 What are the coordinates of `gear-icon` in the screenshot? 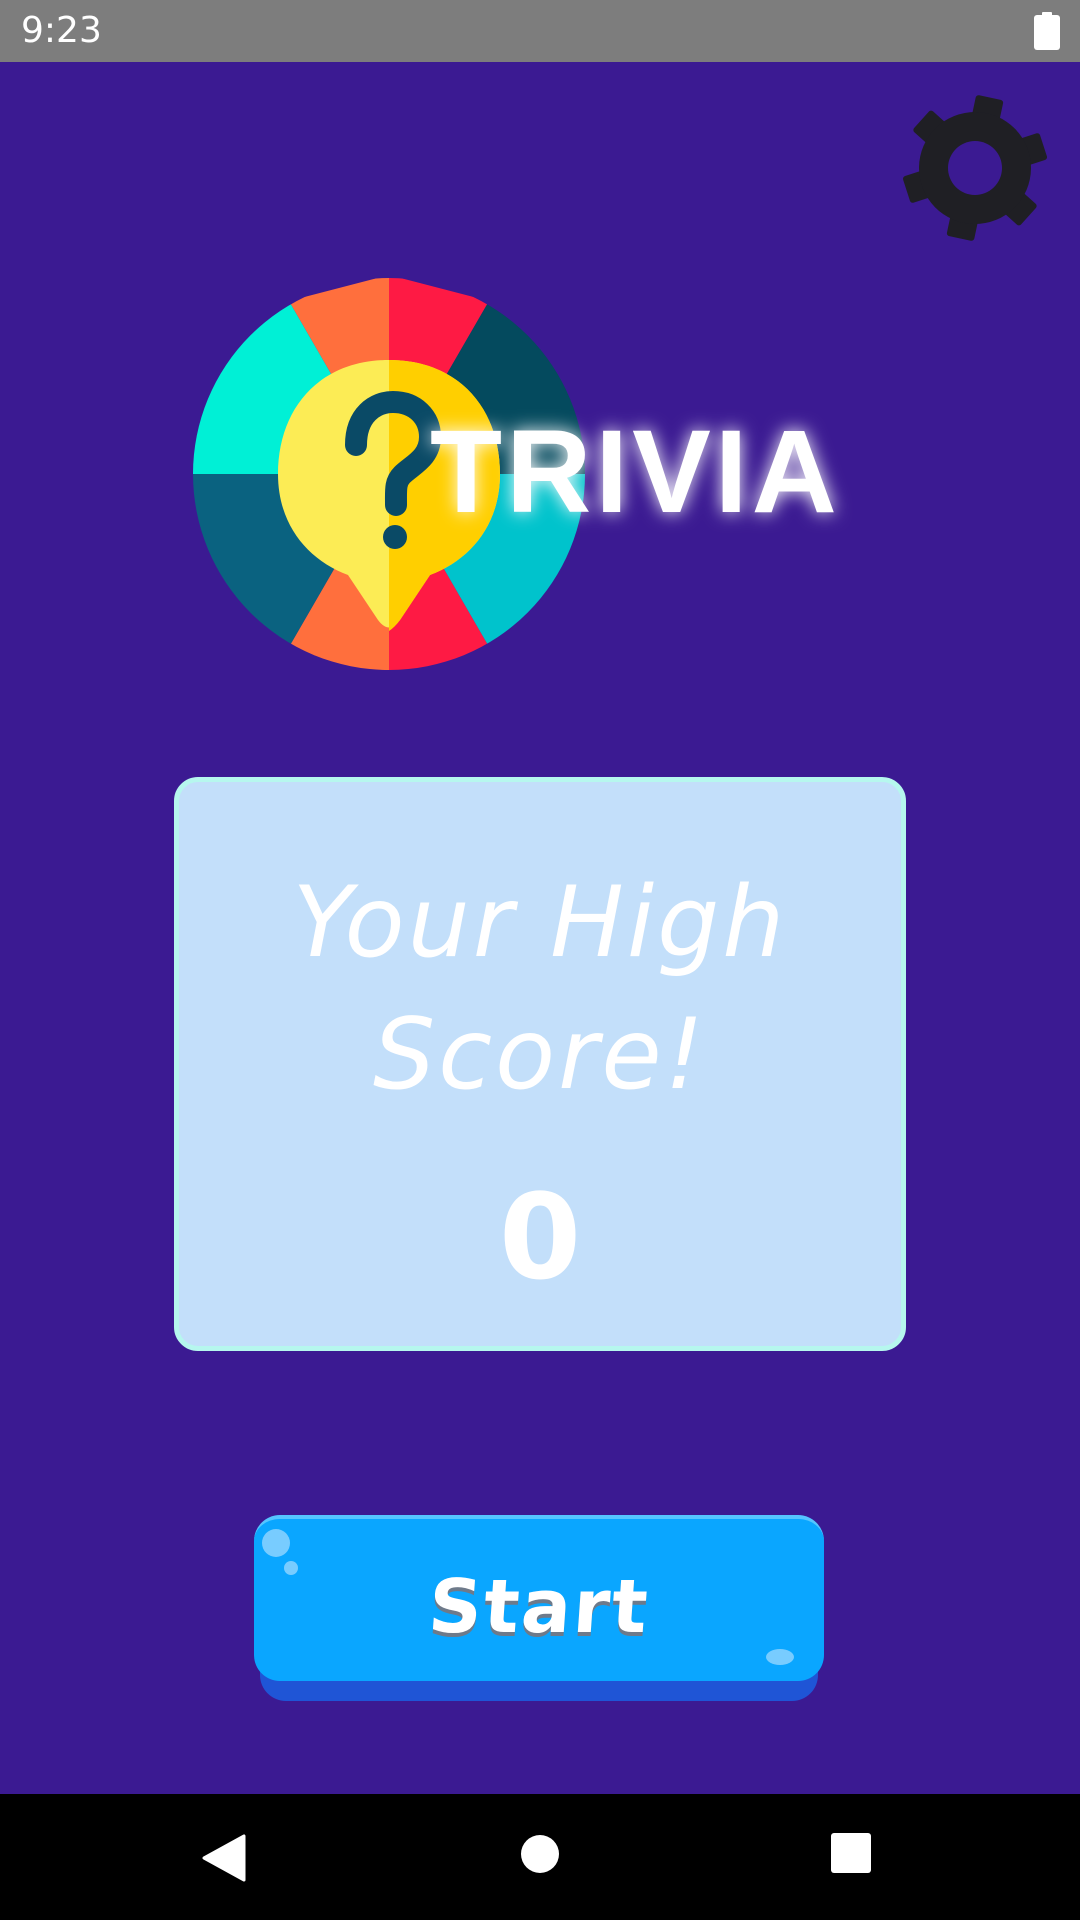 It's located at (975, 168).